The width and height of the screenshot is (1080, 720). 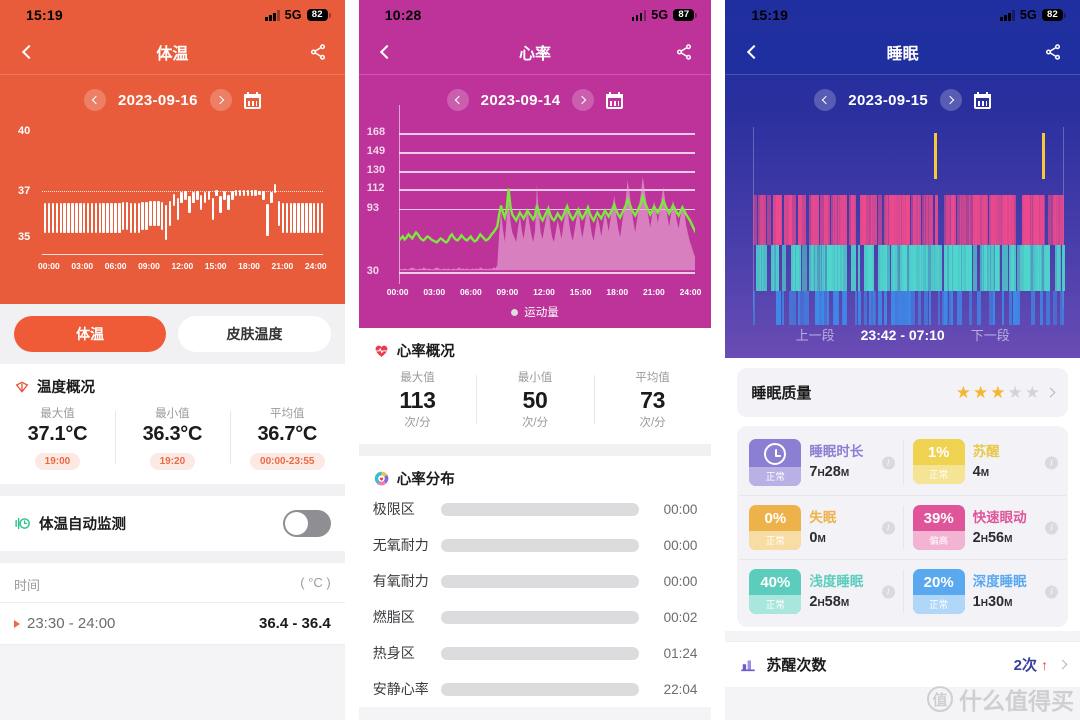 I want to click on battery-cap, so click(x=696, y=15).